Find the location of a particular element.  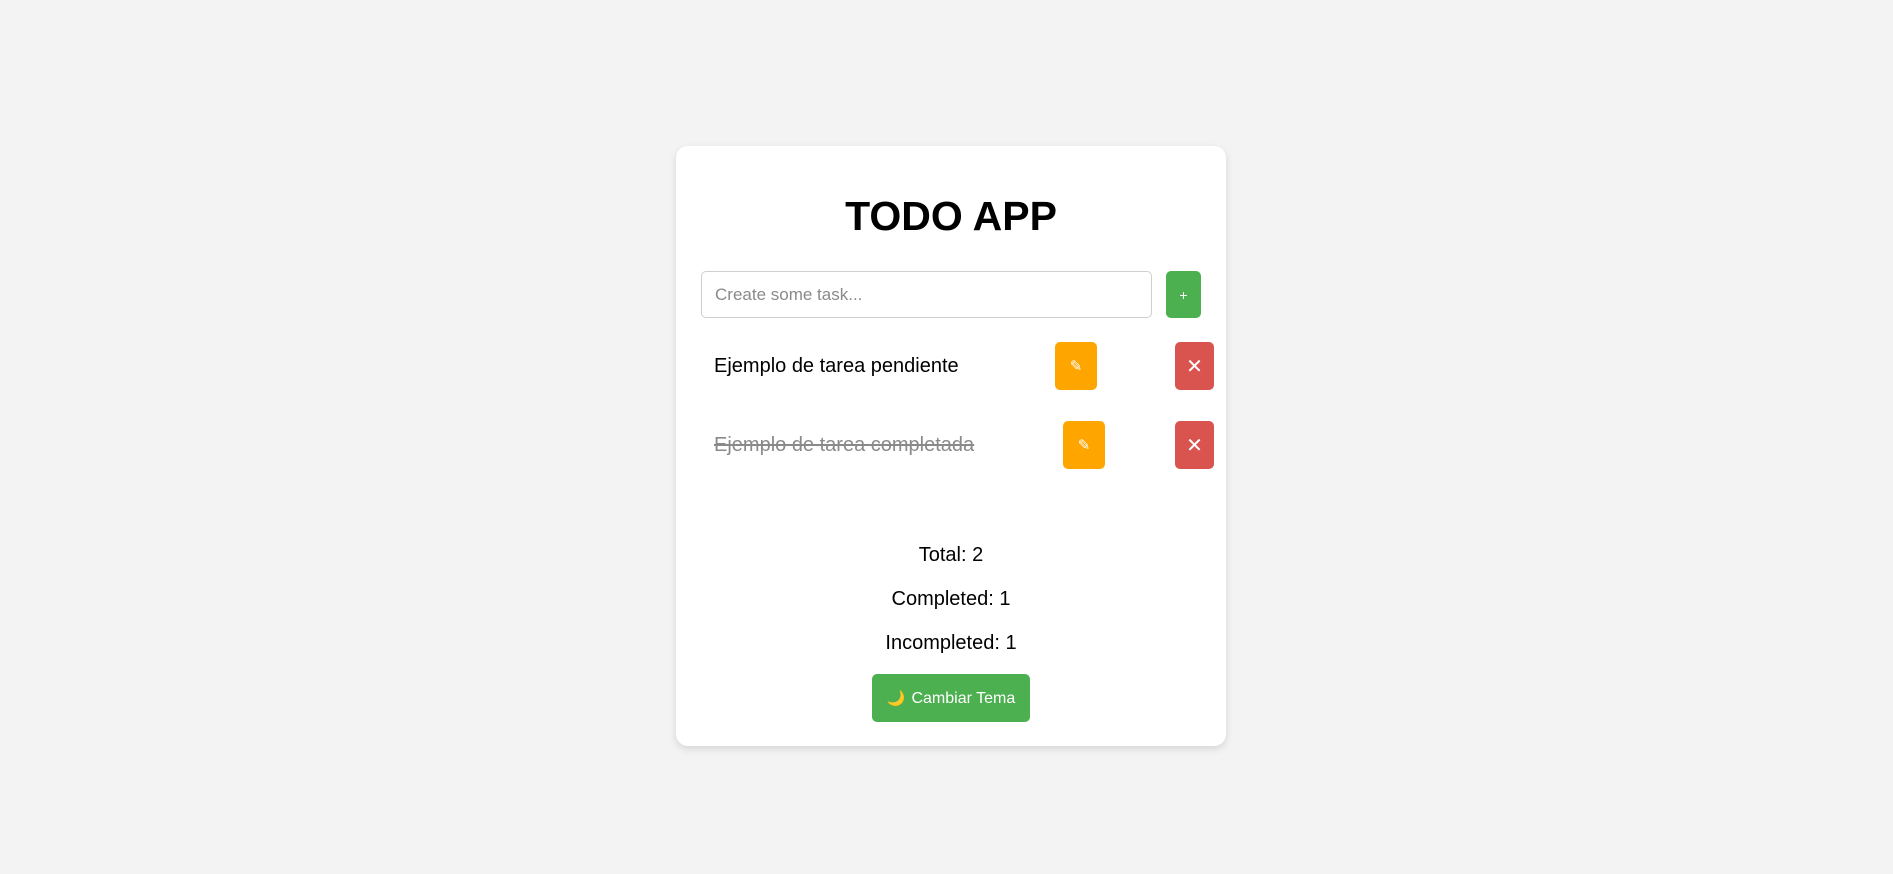

task-text-completed: Ejemplo de tarea completada is located at coordinates (844, 445).